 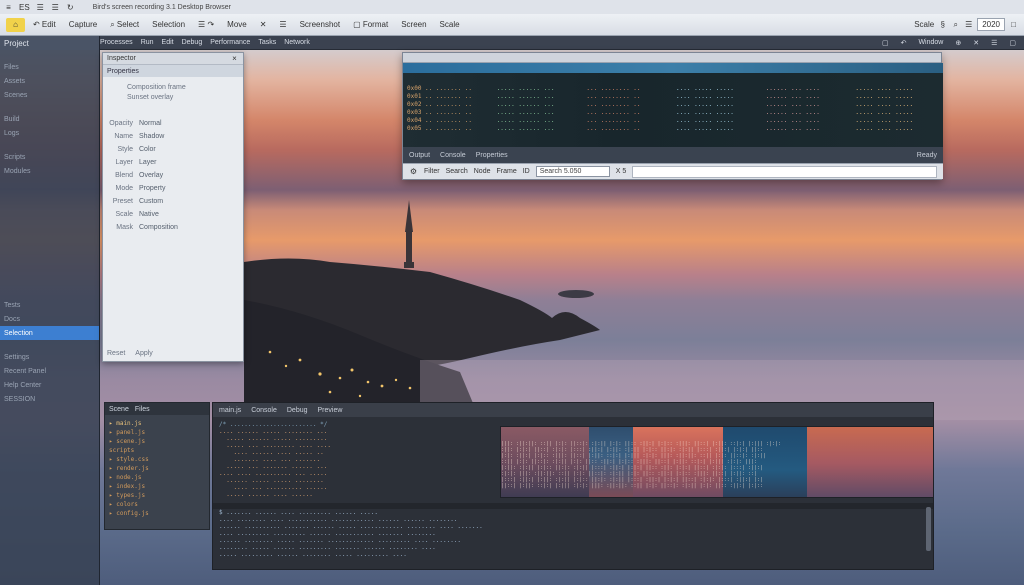 I want to click on property-value: Overlay, so click(x=151, y=175).